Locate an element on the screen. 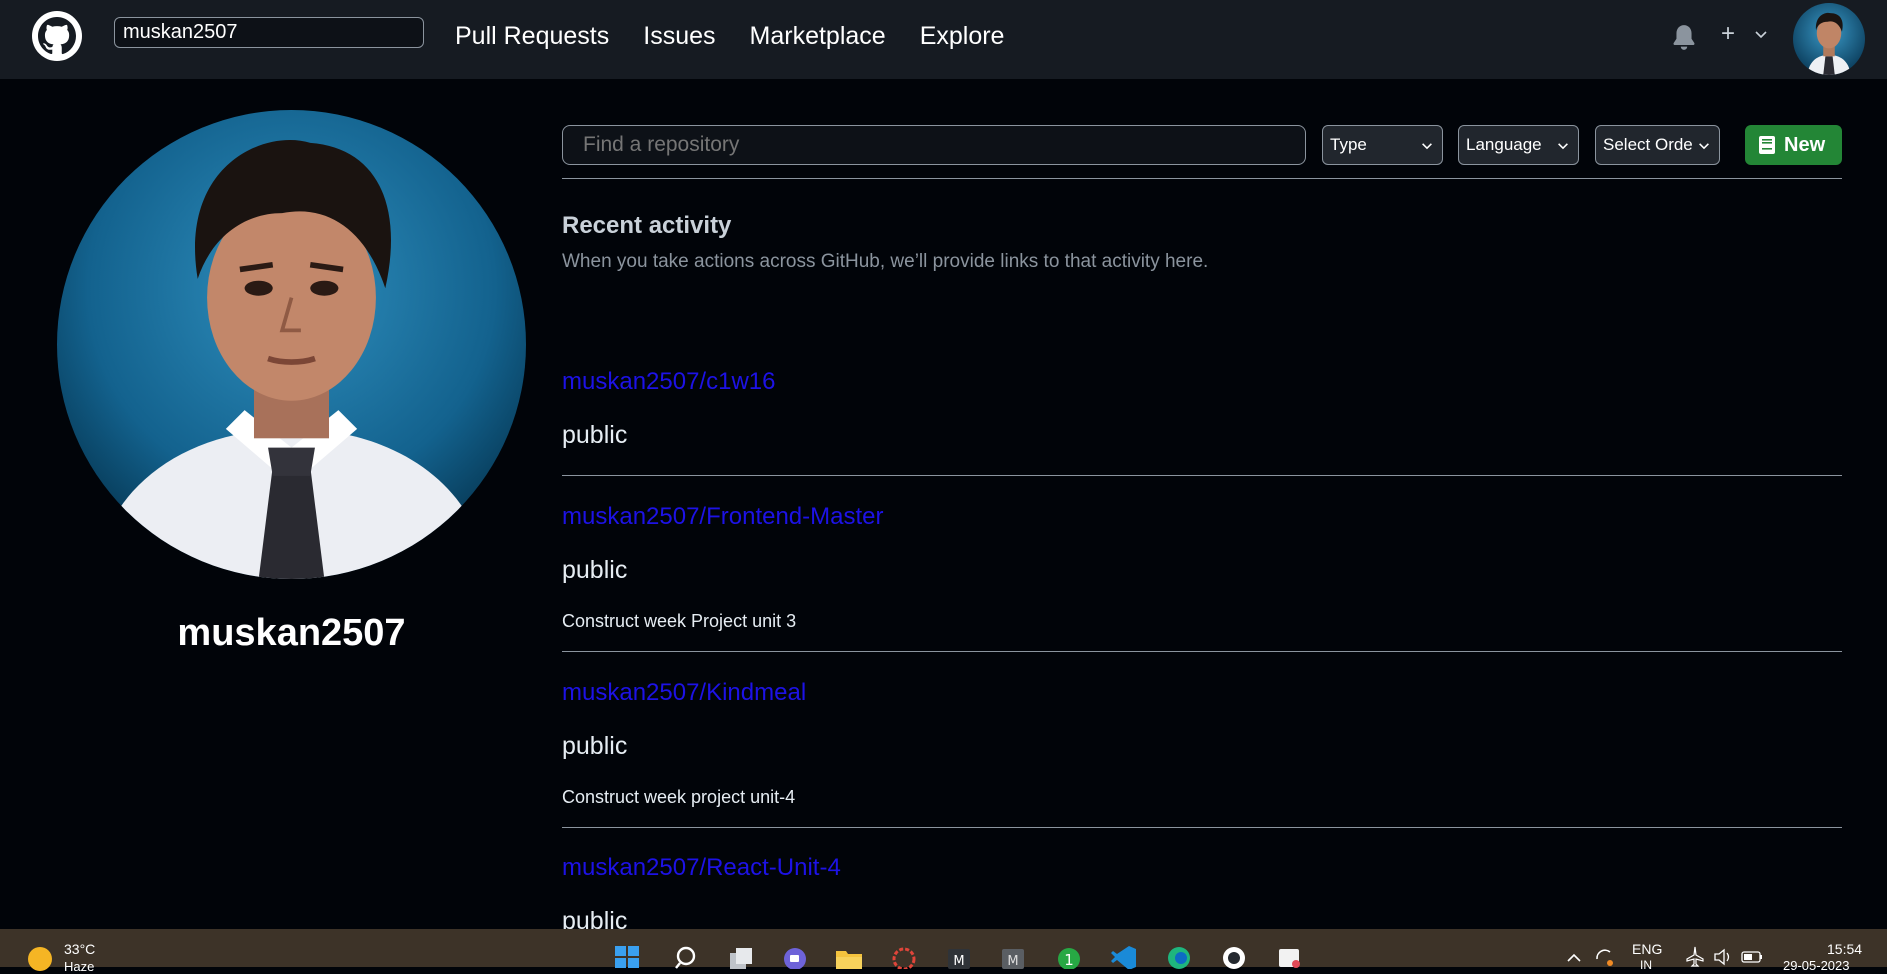 Image resolution: width=1887 pixels, height=974 pixels. repo-link: muskan2507/c1w16 is located at coordinates (668, 382).